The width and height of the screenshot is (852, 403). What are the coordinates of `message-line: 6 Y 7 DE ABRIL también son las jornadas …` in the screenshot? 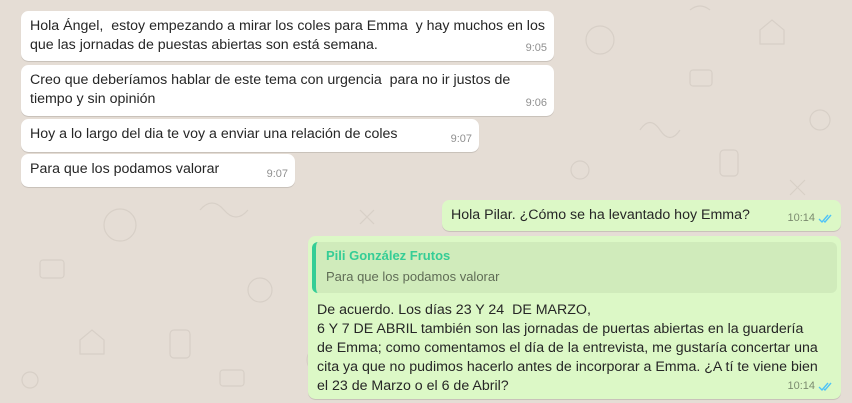 It's located at (560, 329).